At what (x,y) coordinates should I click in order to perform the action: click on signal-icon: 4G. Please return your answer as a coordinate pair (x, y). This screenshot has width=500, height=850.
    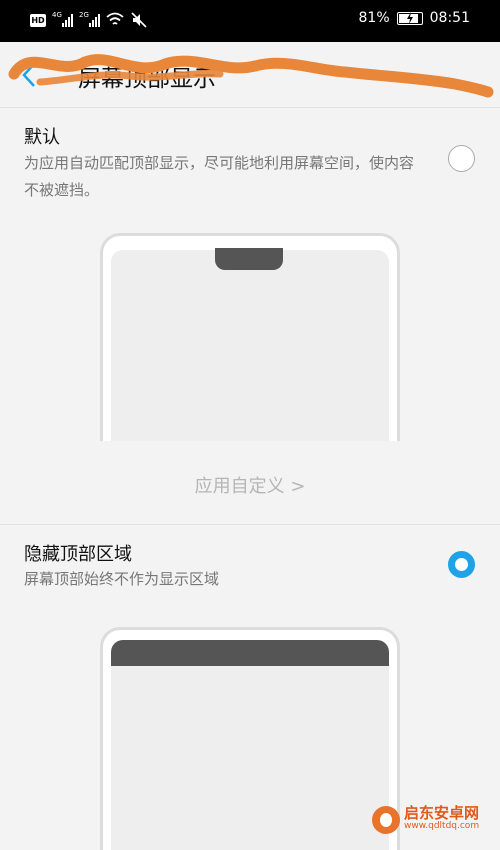
    Looking at the image, I should click on (62, 19).